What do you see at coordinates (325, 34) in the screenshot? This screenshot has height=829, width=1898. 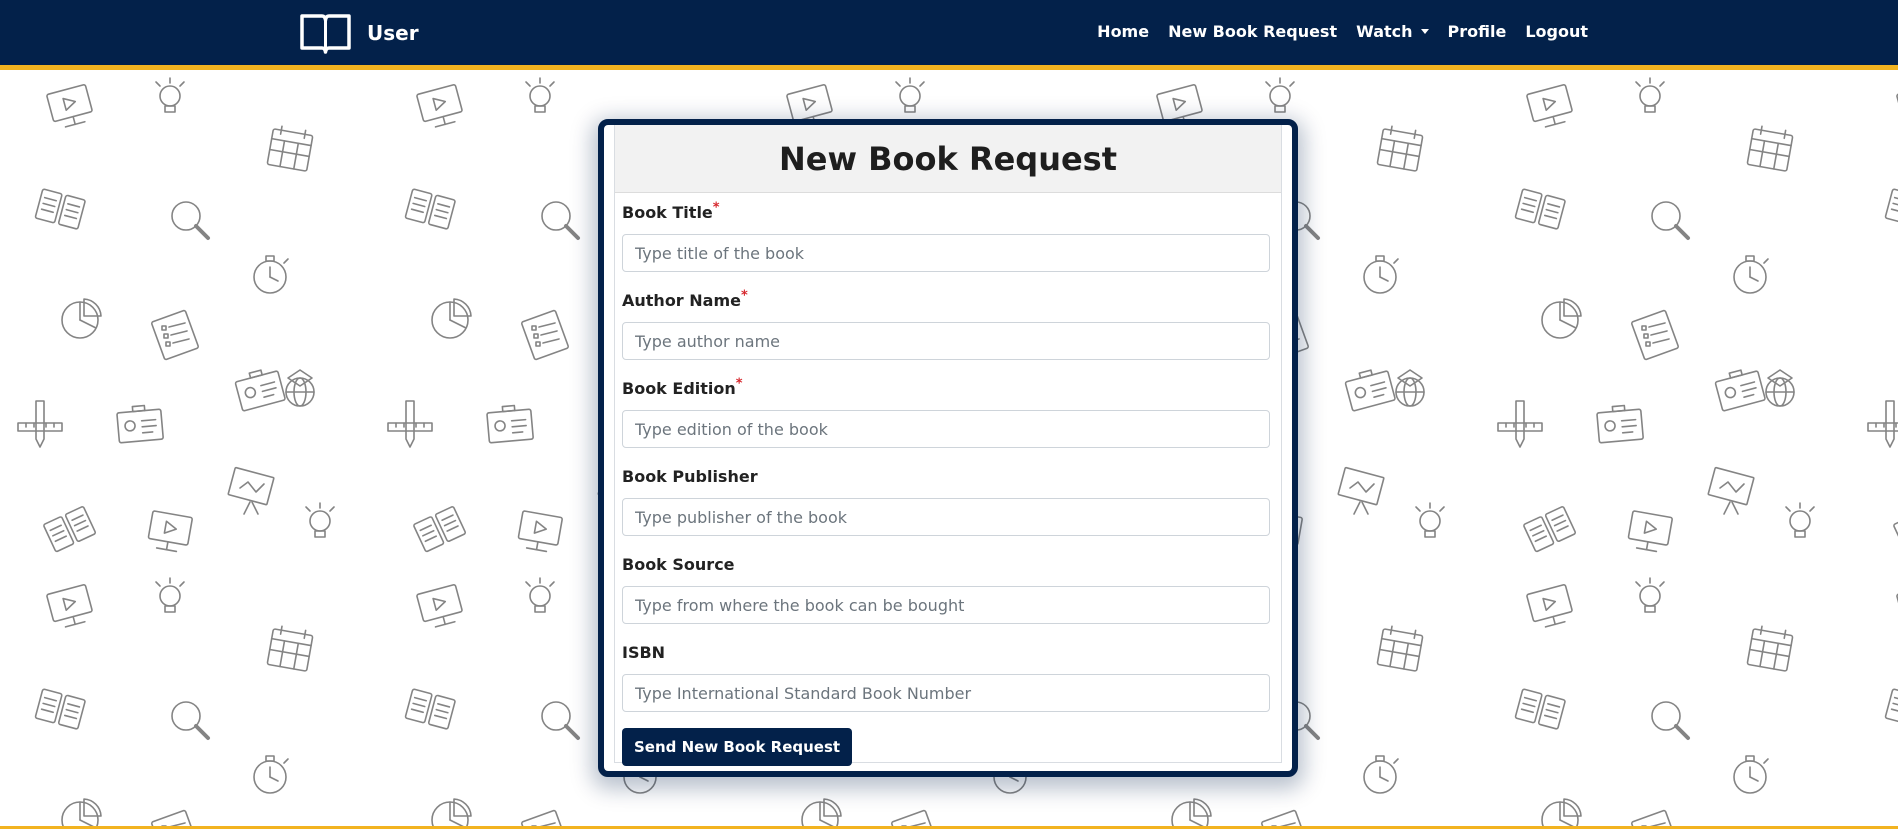 I see `open-book-icon` at bounding box center [325, 34].